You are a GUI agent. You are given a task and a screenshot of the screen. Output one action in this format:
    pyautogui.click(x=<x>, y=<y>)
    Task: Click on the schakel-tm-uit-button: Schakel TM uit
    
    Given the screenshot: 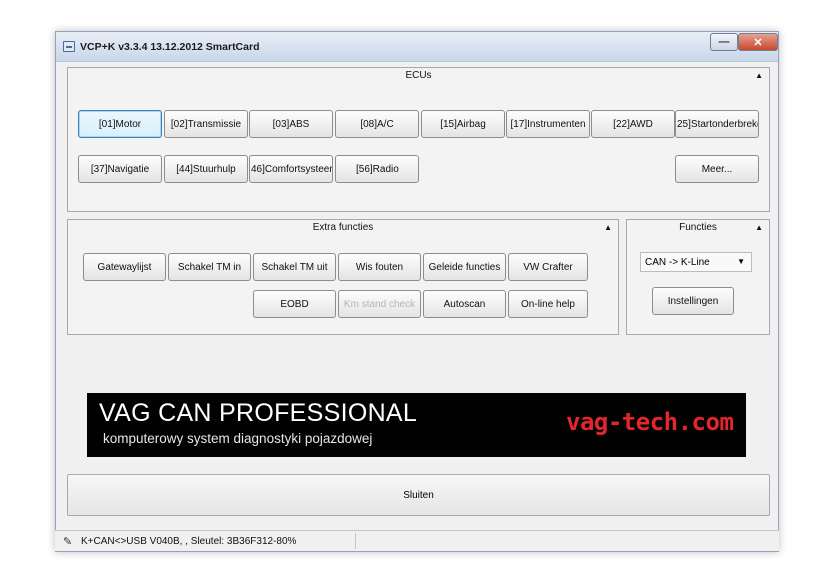 What is the action you would take?
    pyautogui.click(x=294, y=267)
    